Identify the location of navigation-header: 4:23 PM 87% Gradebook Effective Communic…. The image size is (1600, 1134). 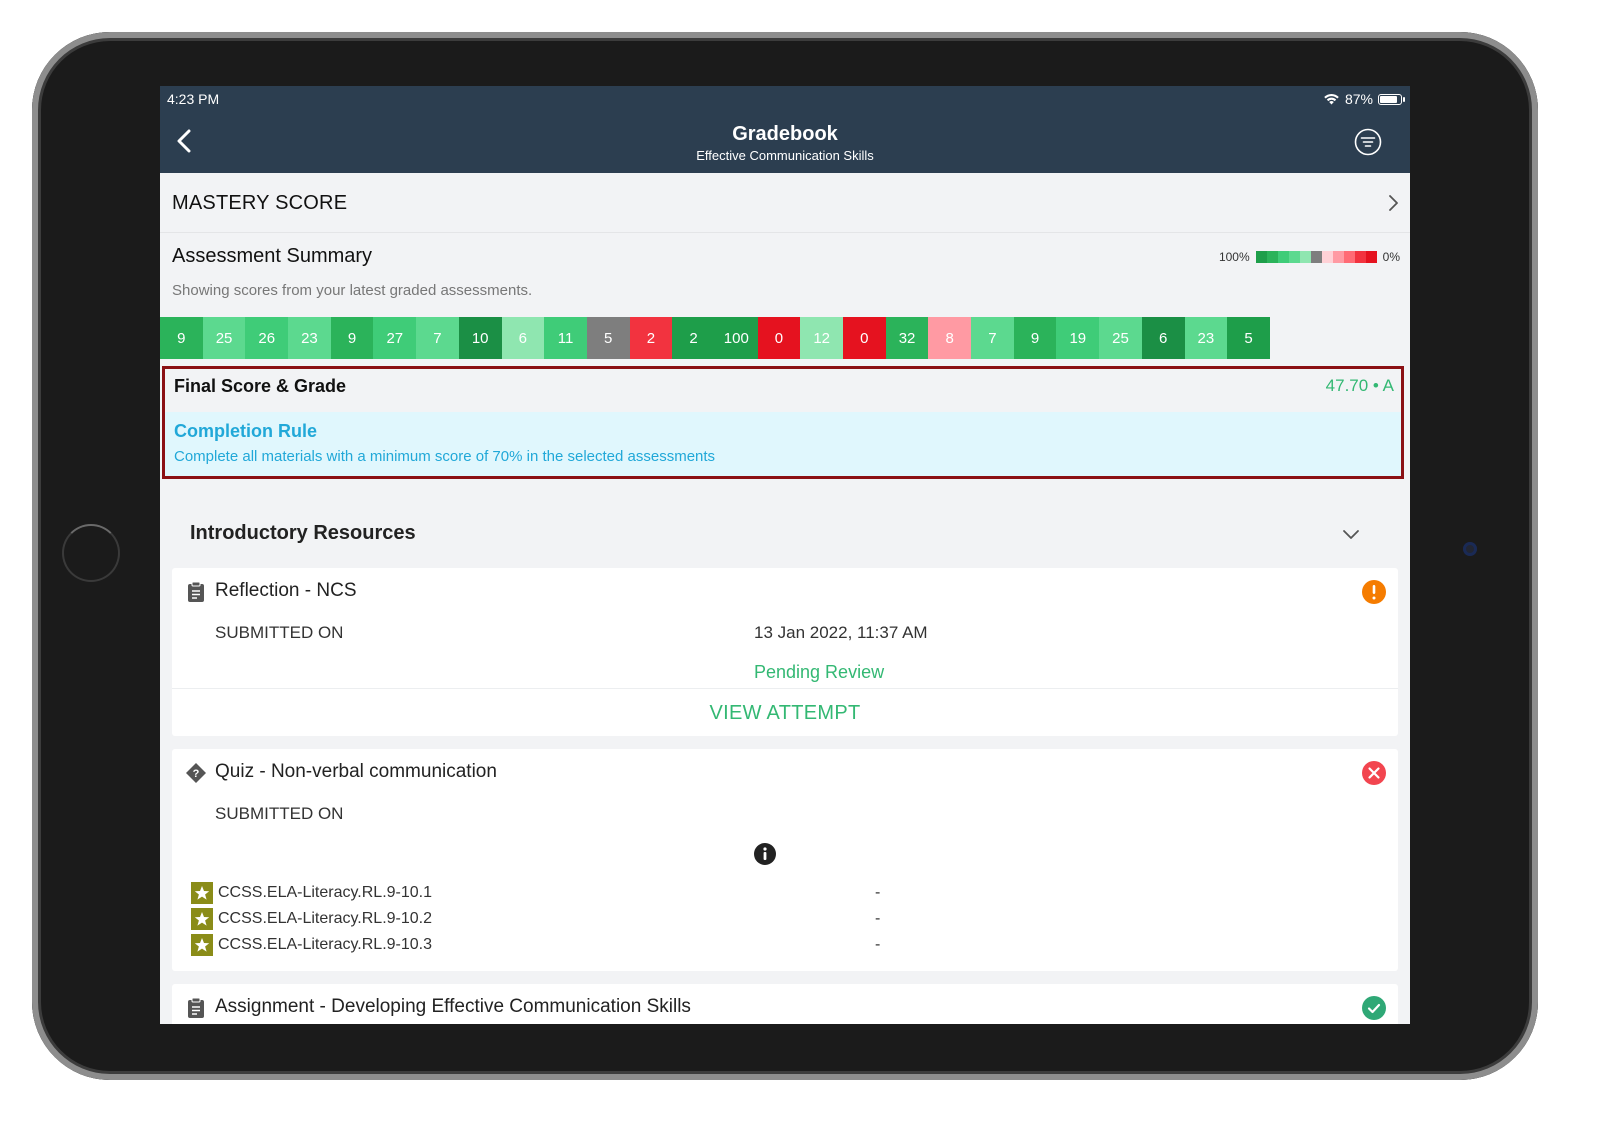
(785, 129).